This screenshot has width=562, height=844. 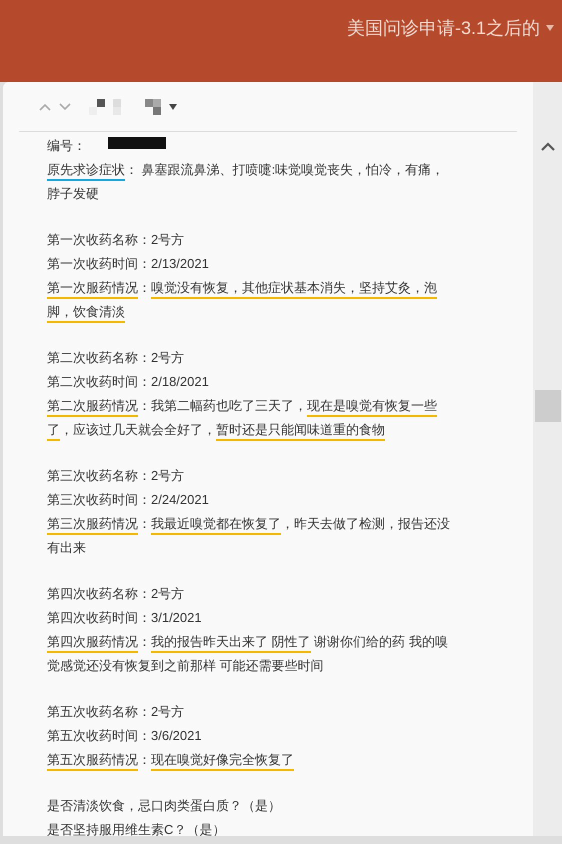 What do you see at coordinates (136, 828) in the screenshot?
I see `note-text: 是否坚持服用维生素C？（是）` at bounding box center [136, 828].